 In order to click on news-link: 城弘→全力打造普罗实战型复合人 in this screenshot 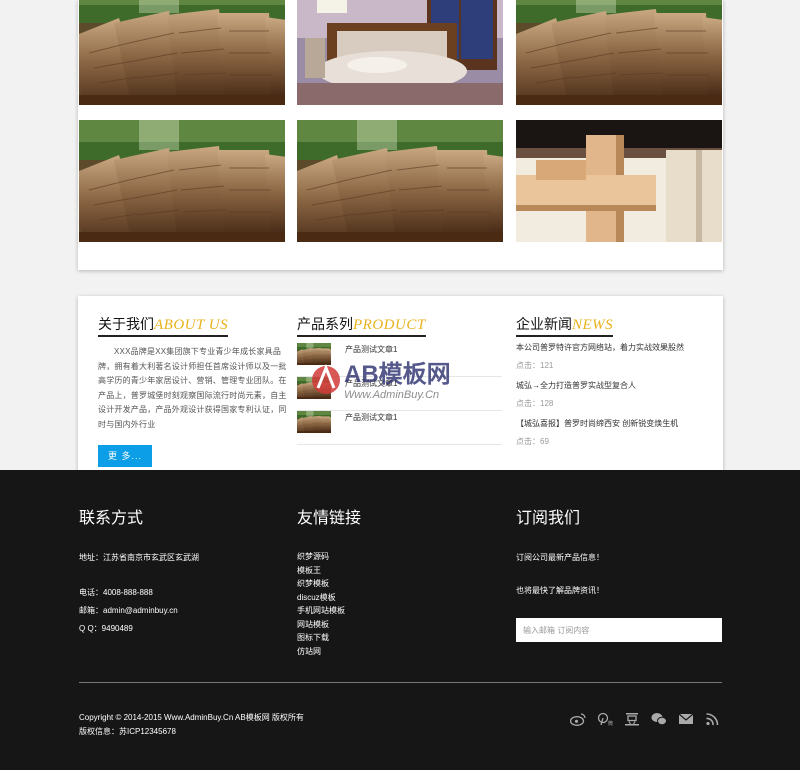, I will do `click(613, 385)`.